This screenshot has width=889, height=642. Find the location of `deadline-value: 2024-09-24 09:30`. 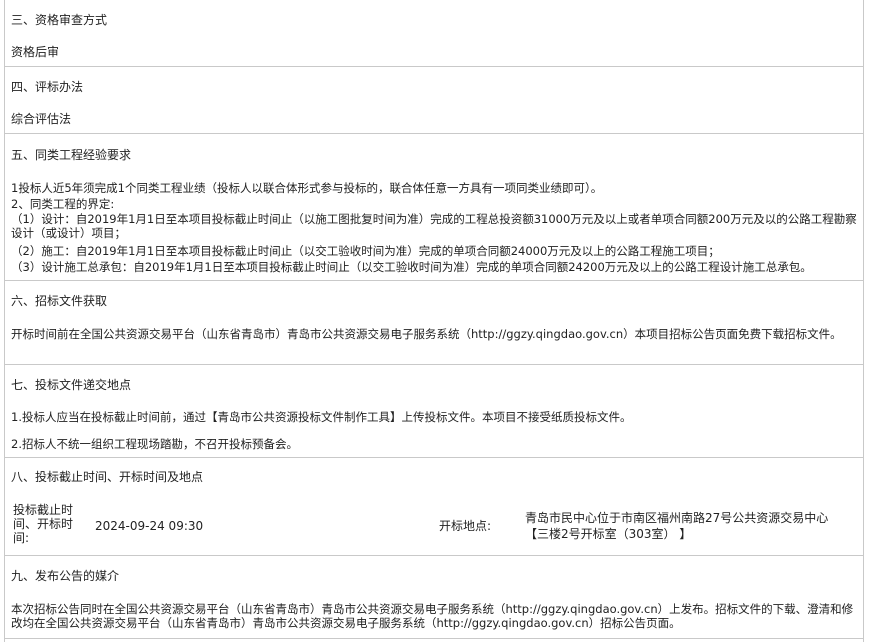

deadline-value: 2024-09-24 09:30 is located at coordinates (149, 526).